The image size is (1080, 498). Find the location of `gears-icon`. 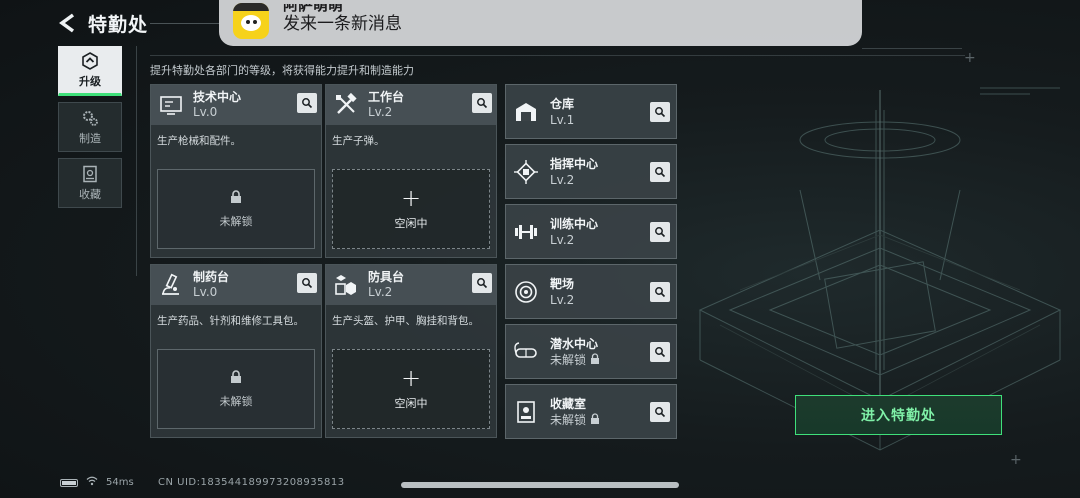

gears-icon is located at coordinates (90, 118).